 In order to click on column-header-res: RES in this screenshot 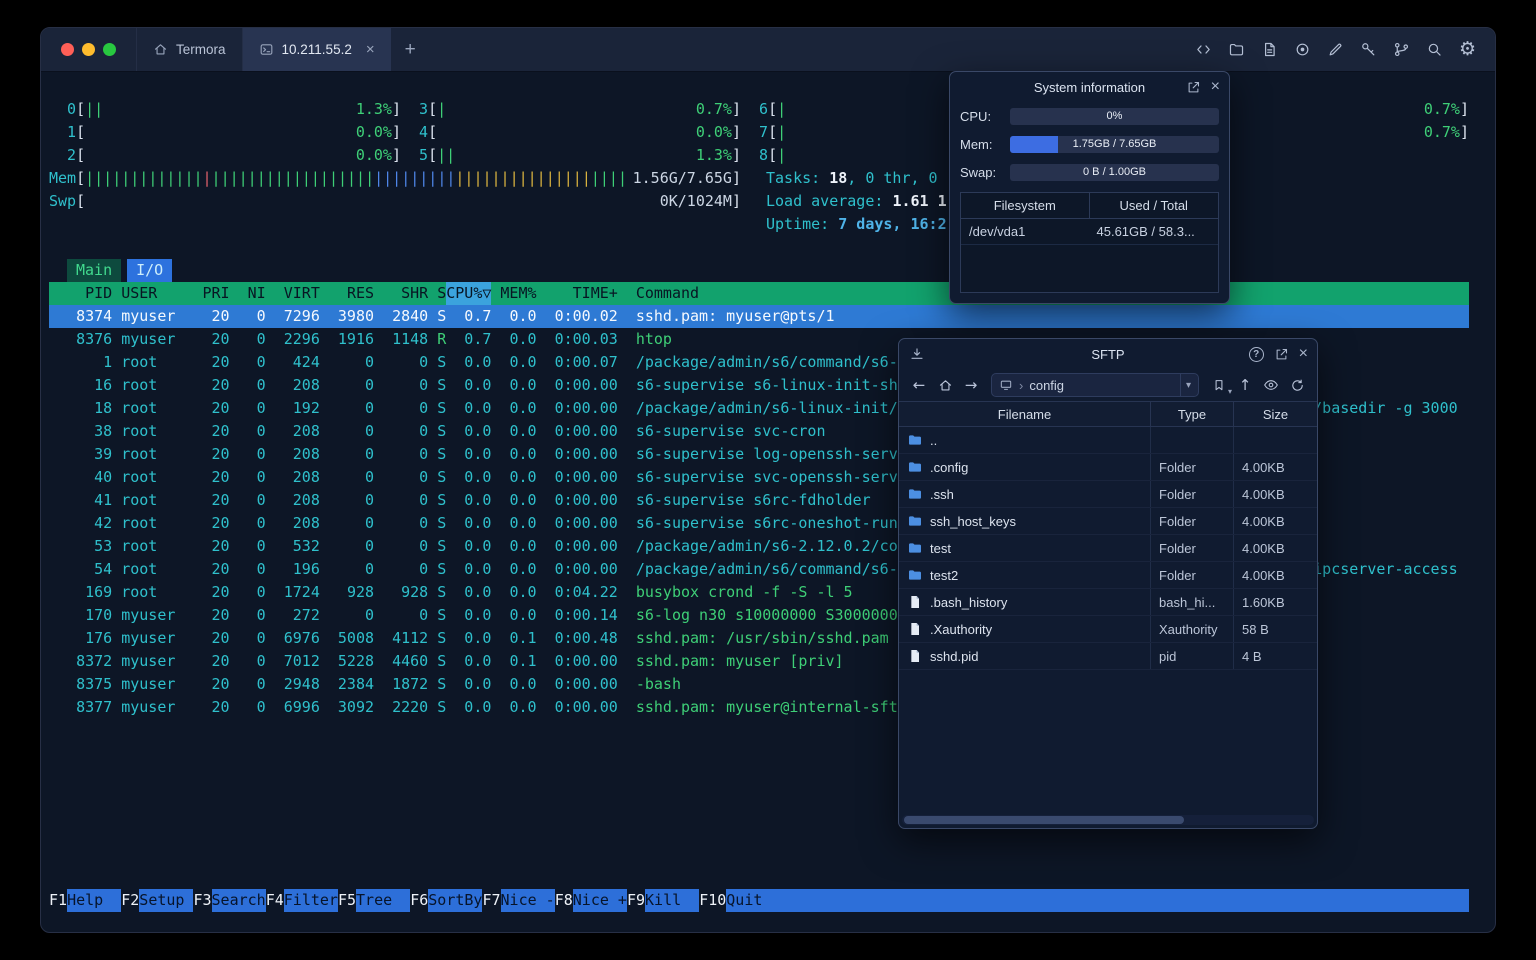, I will do `click(347, 293)`.